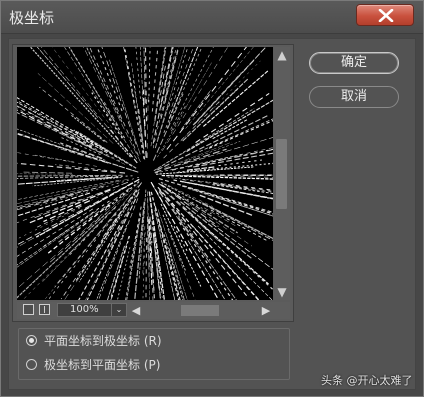  Describe the element at coordinates (282, 292) in the screenshot. I see `scroll-down-arrow-icon: ▼` at that location.